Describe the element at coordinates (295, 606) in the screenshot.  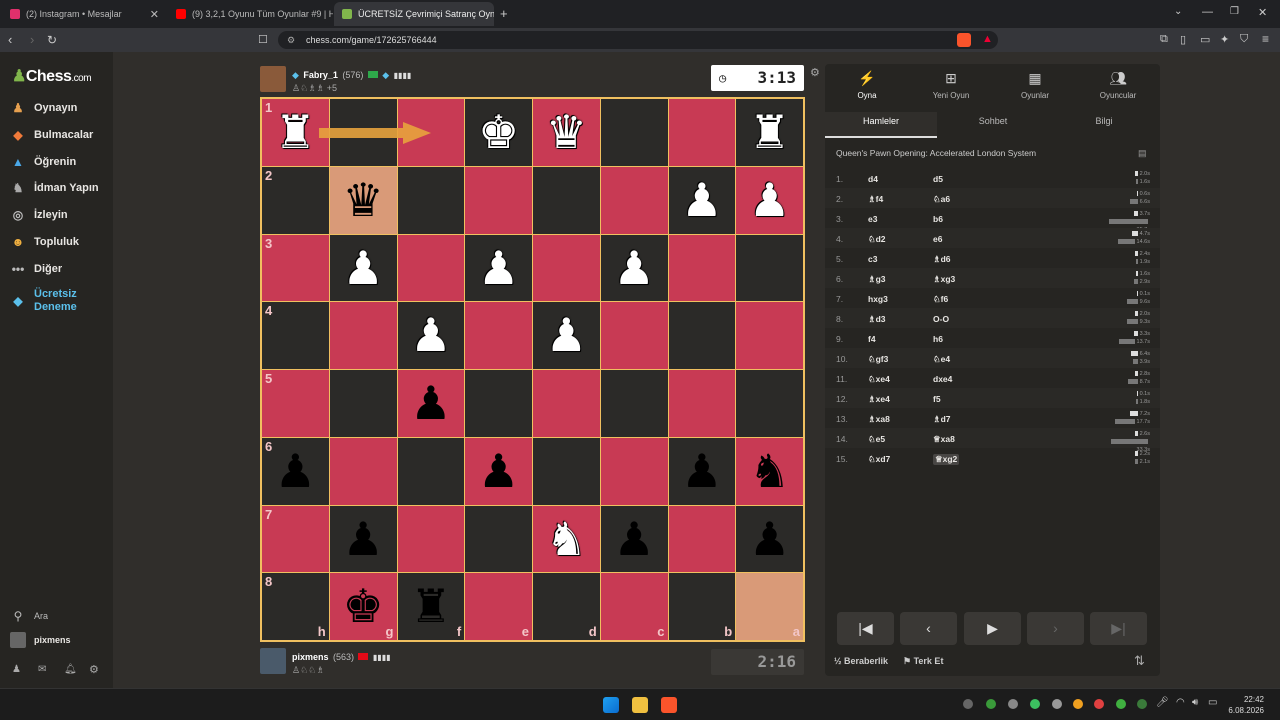
I see `board-square: 8h` at that location.